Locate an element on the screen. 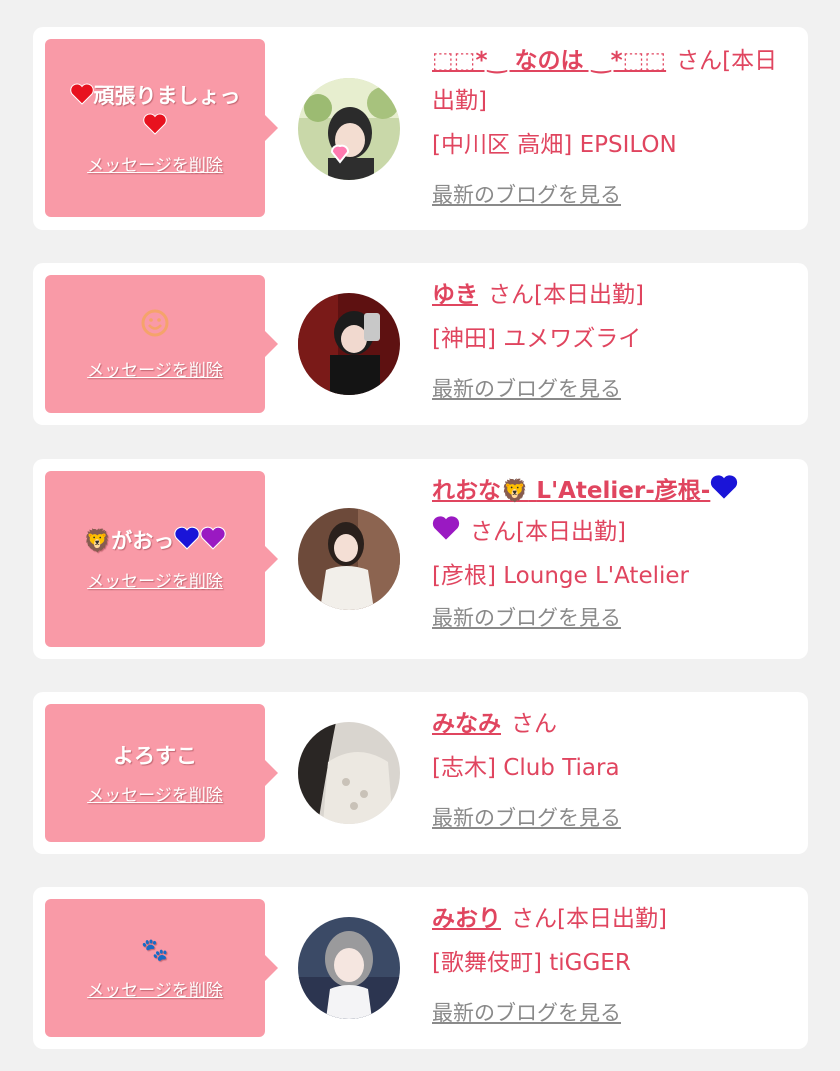 The image size is (840, 1071). message-bubble: 頑張りましょっ メッセージを削除 is located at coordinates (161, 128).